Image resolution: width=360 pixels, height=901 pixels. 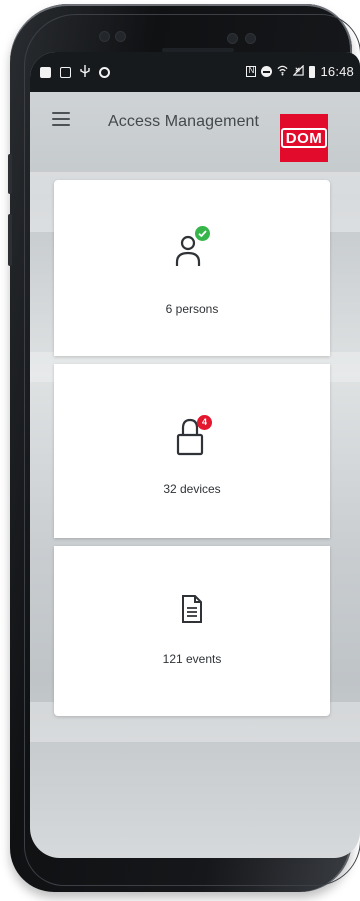 I want to click on dom-logo: DOM, so click(x=304, y=138).